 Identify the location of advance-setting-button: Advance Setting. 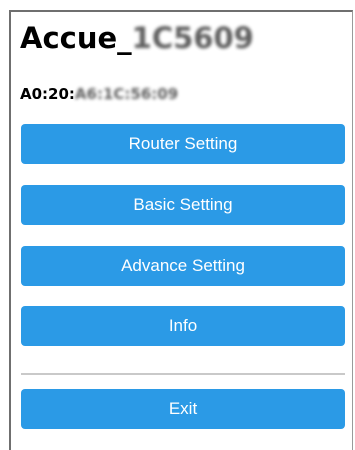
(183, 266).